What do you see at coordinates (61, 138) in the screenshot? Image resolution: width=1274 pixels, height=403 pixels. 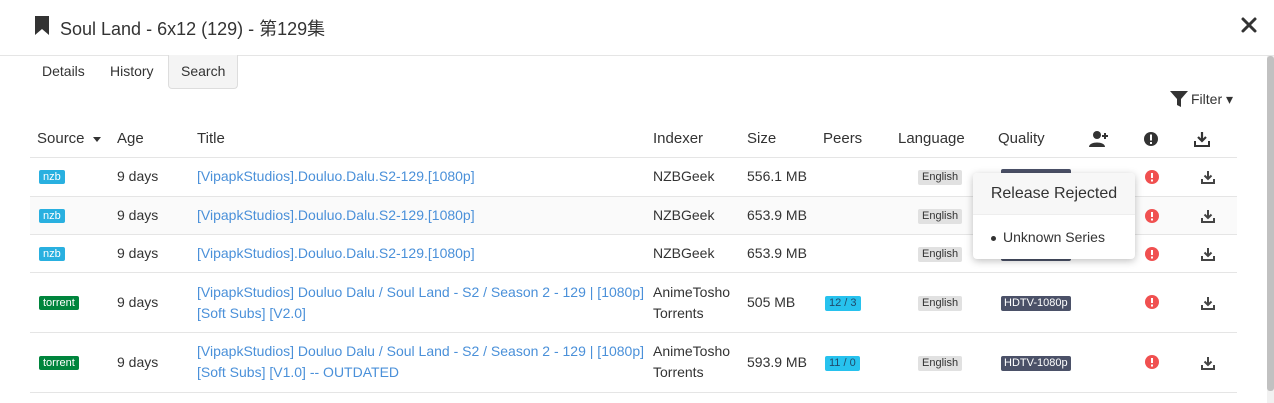 I see `column-header-source-label: Source` at bounding box center [61, 138].